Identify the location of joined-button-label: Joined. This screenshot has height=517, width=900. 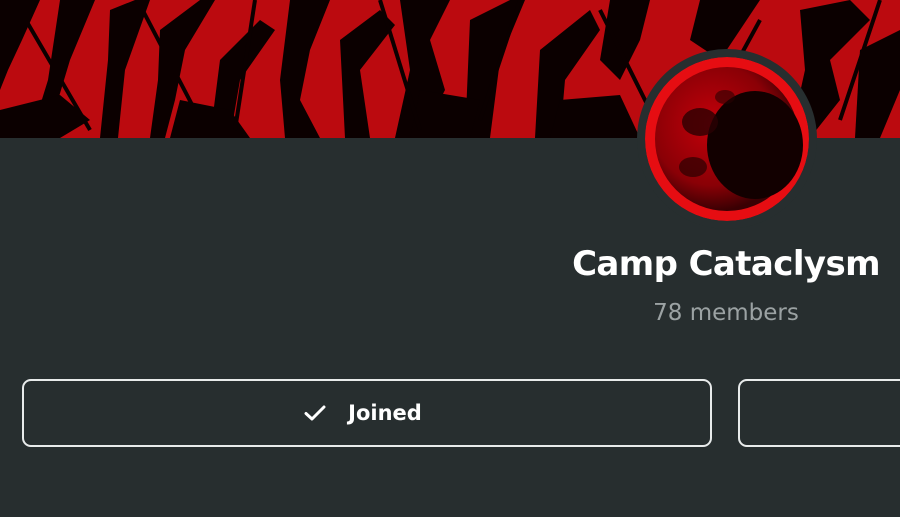
(385, 413).